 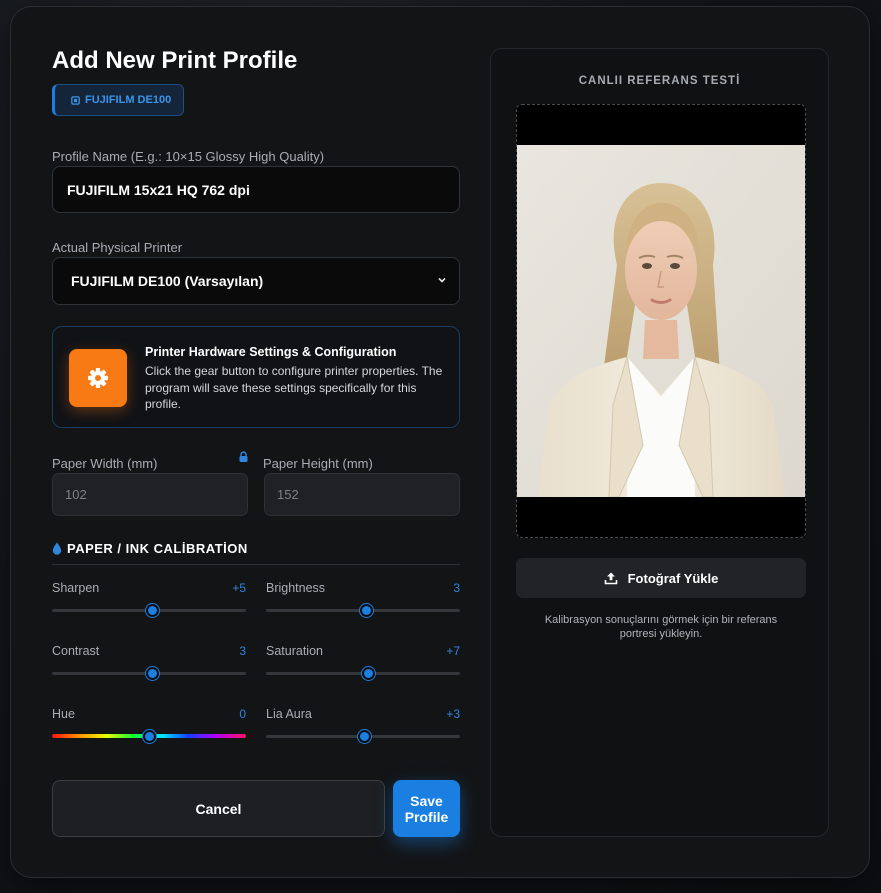 I want to click on calibration-title: PAPER / INK CALİBRATİON, so click(x=157, y=548).